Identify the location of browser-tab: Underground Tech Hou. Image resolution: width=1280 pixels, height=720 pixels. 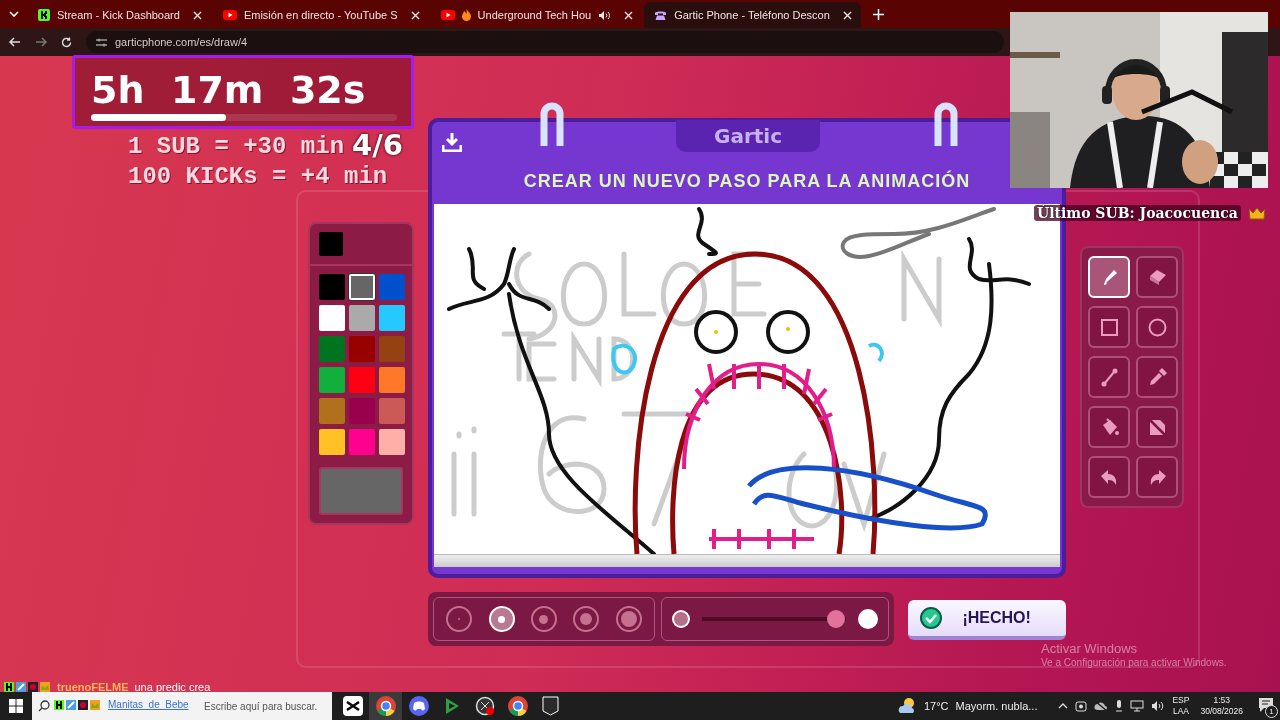
(536, 15).